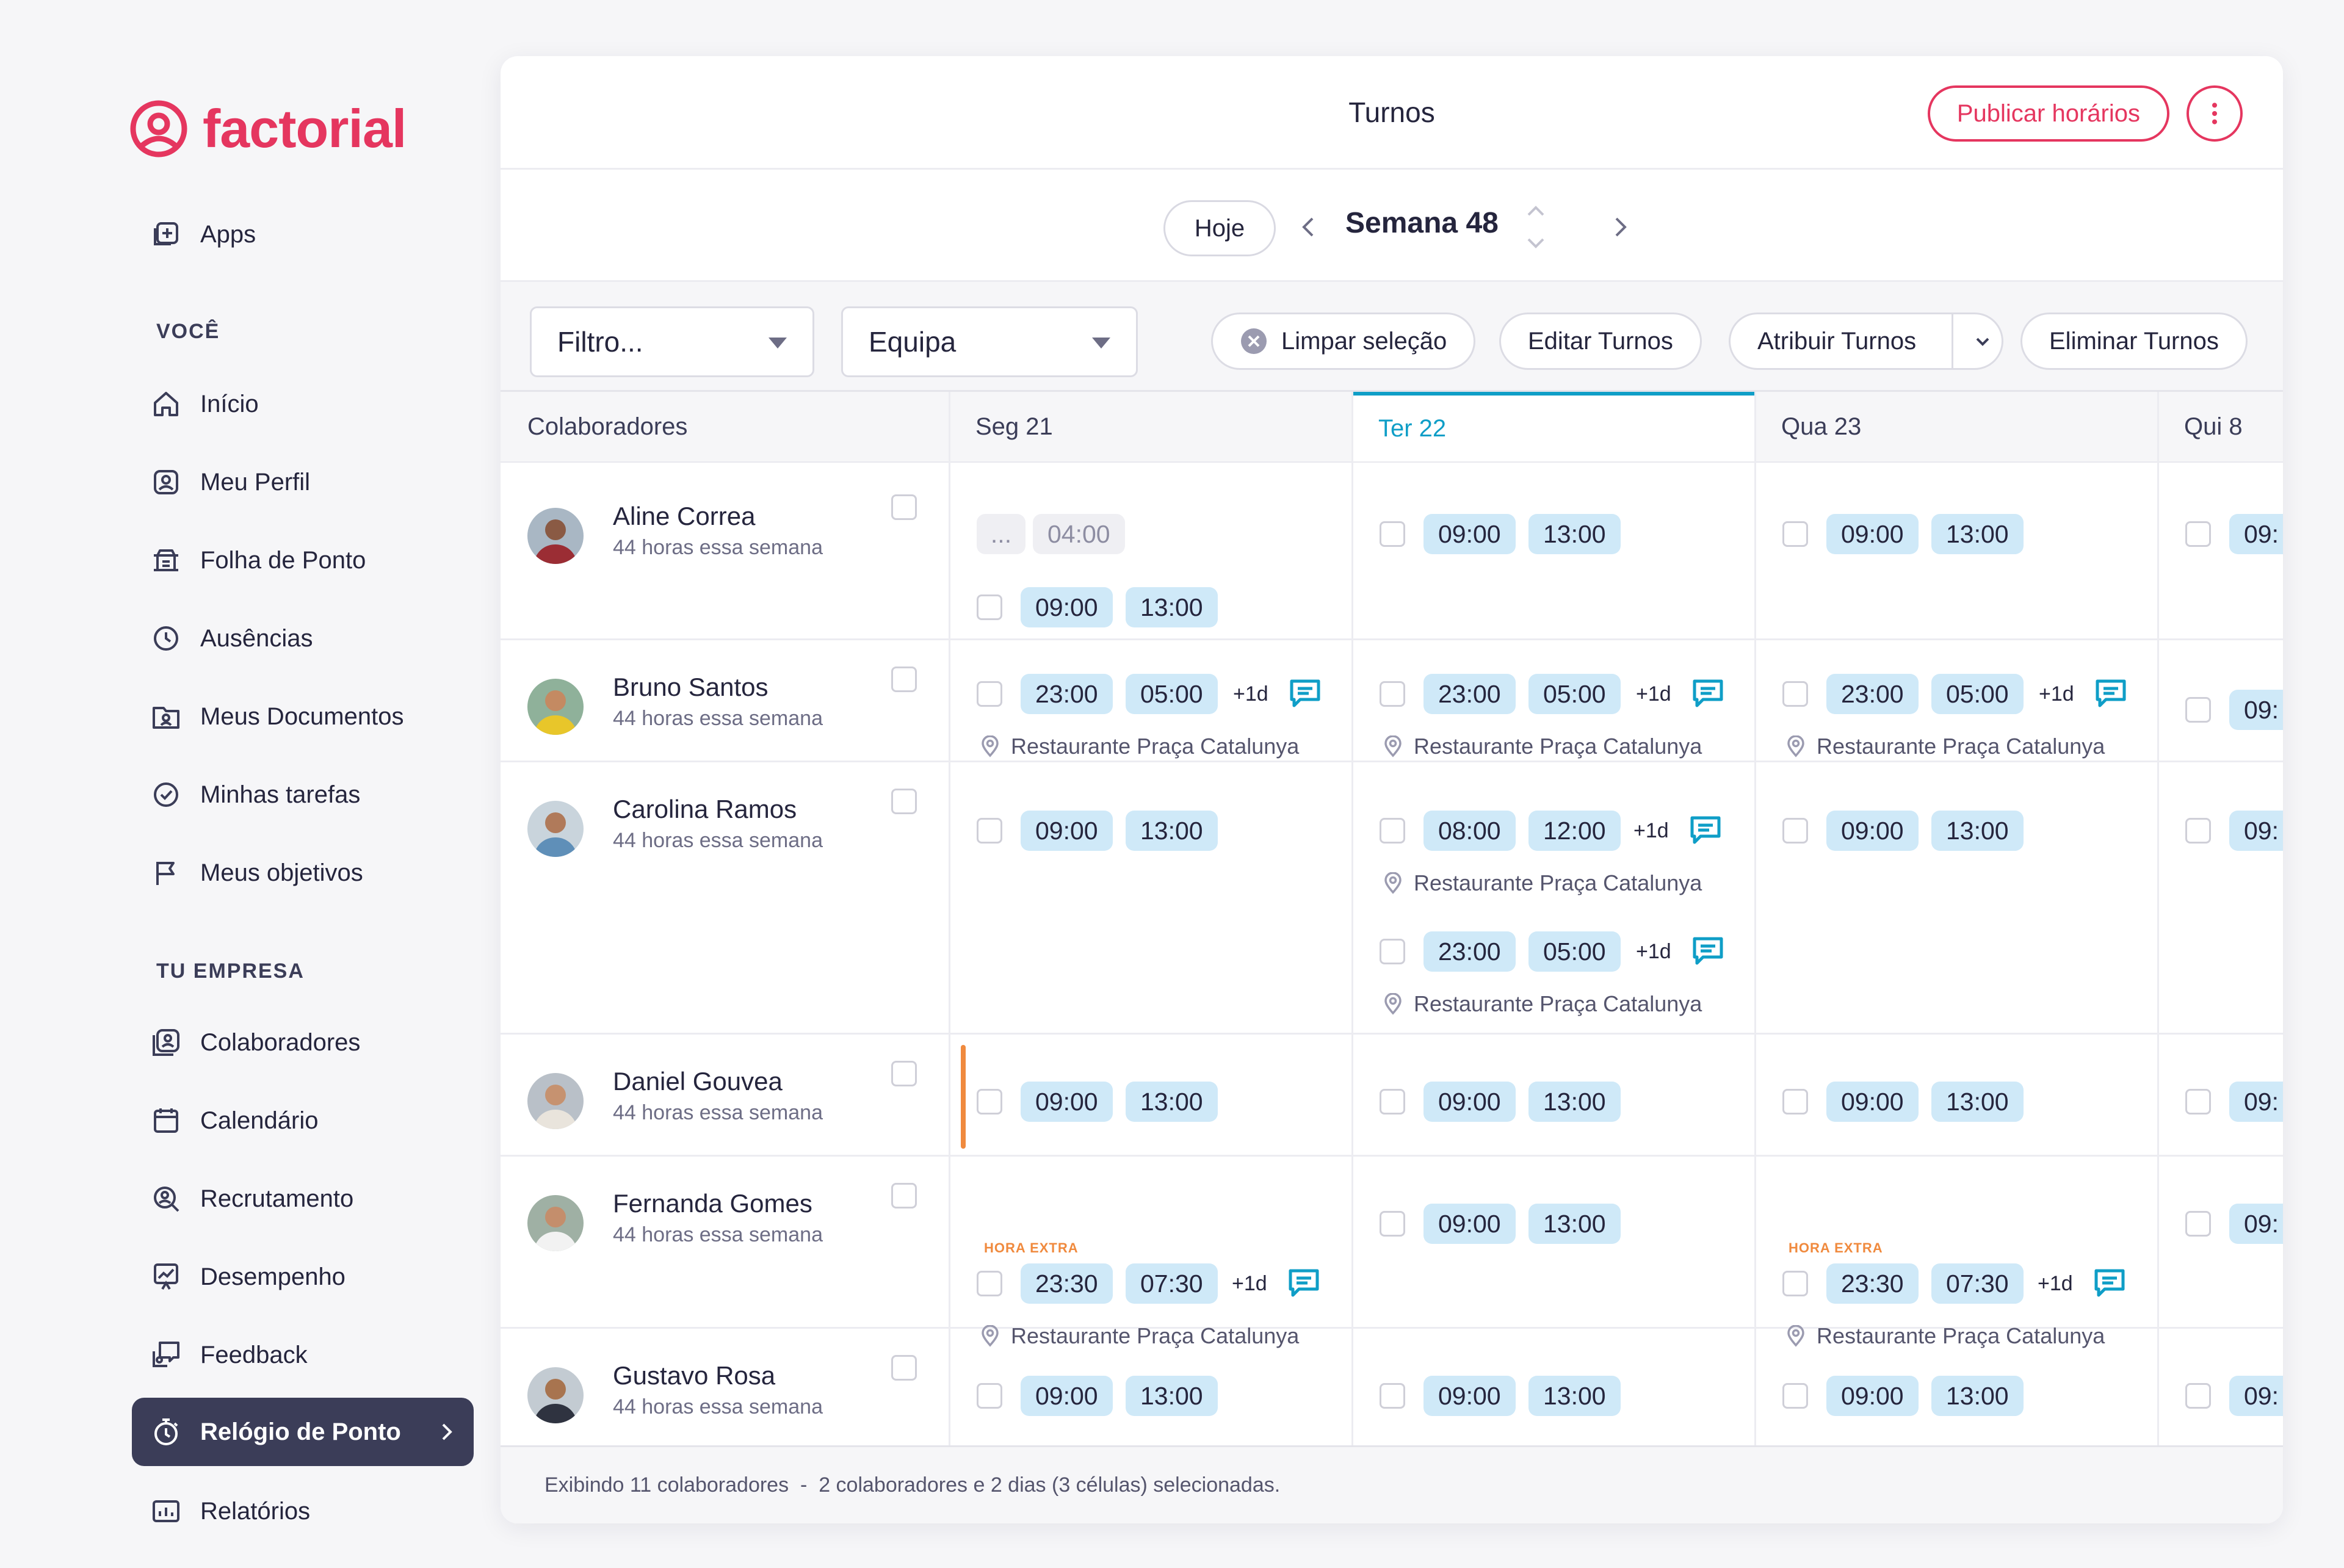 Image resolution: width=2344 pixels, height=1568 pixels. What do you see at coordinates (303, 716) in the screenshot?
I see `sidebar-item-meus-documentos: Meus Documentos` at bounding box center [303, 716].